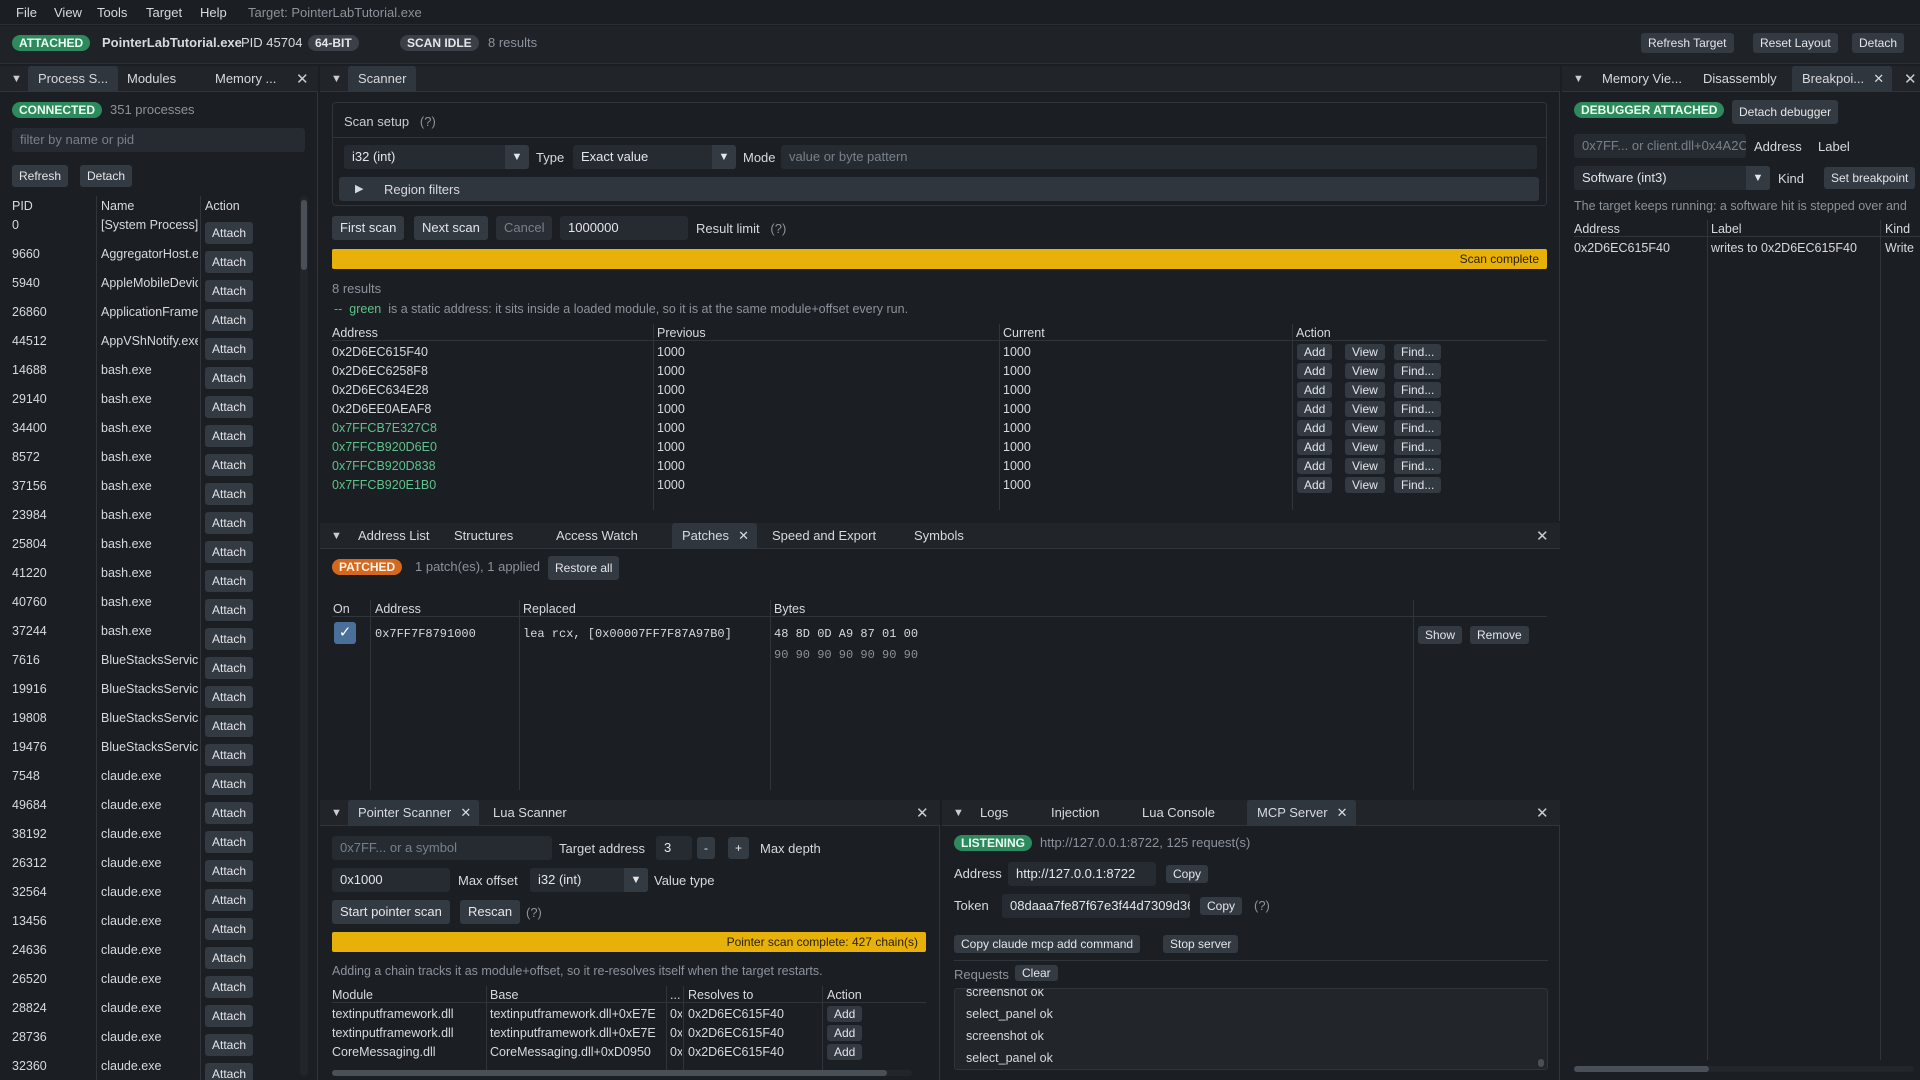 The width and height of the screenshot is (1920, 1080). I want to click on detach-process-button: Detach, so click(106, 176).